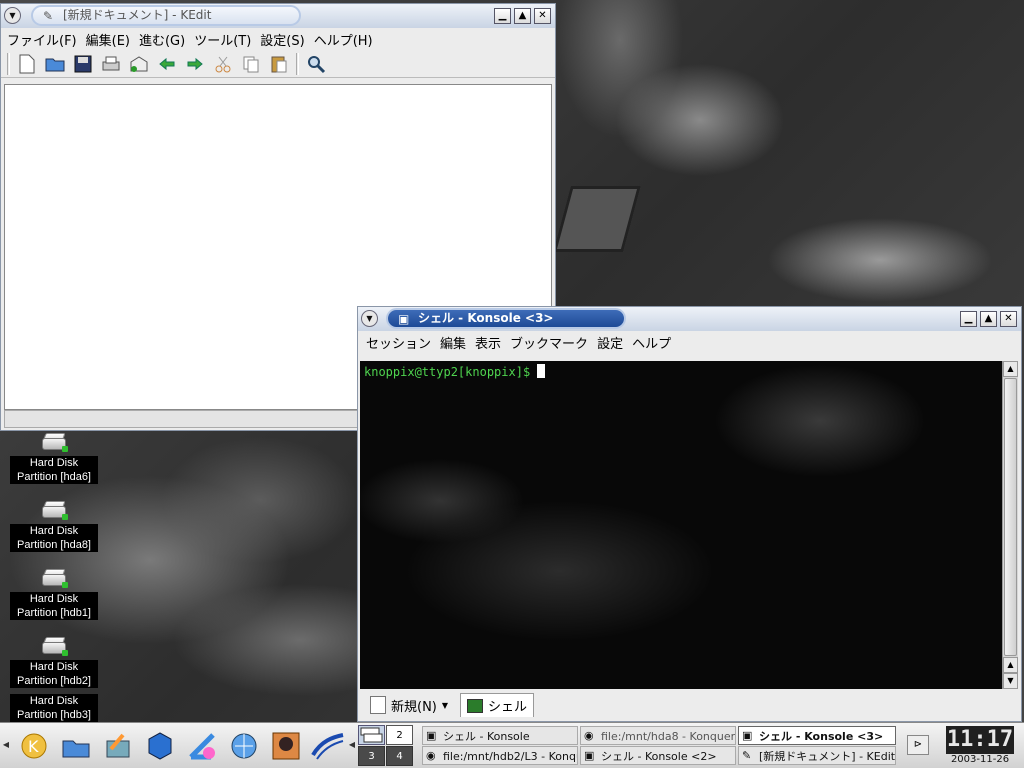 The width and height of the screenshot is (1024, 768). What do you see at coordinates (118, 746) in the screenshot?
I see `control-center-icon` at bounding box center [118, 746].